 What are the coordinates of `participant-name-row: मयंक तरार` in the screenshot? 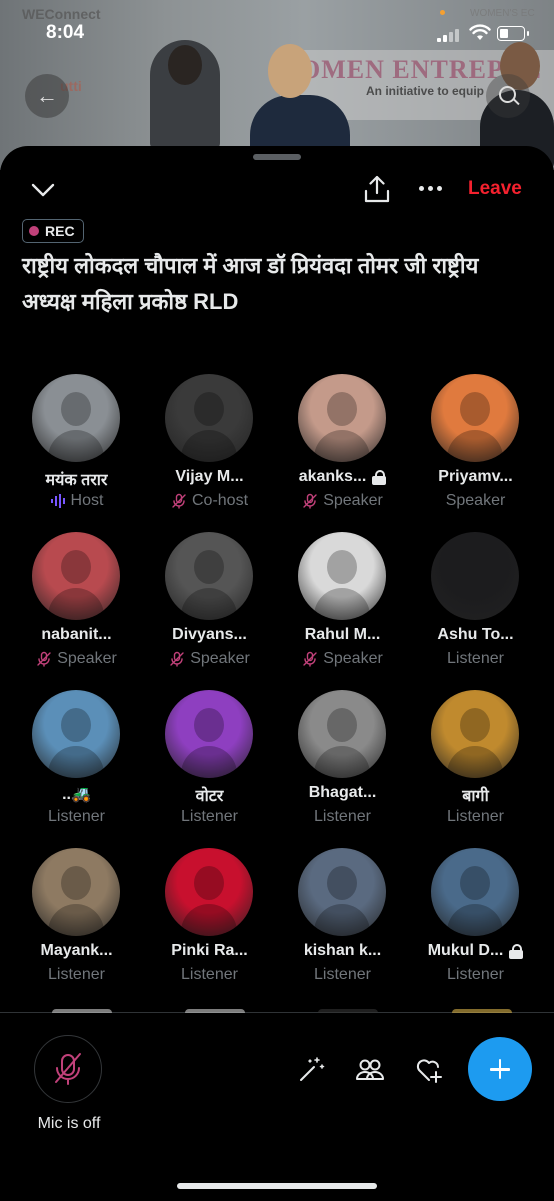 It's located at (76, 479).